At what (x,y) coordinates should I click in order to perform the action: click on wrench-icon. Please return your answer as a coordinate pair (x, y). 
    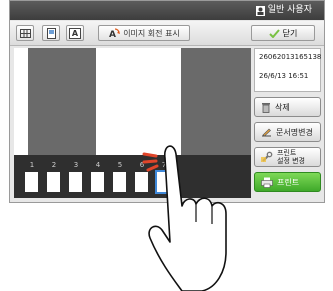
    Looking at the image, I should click on (267, 156).